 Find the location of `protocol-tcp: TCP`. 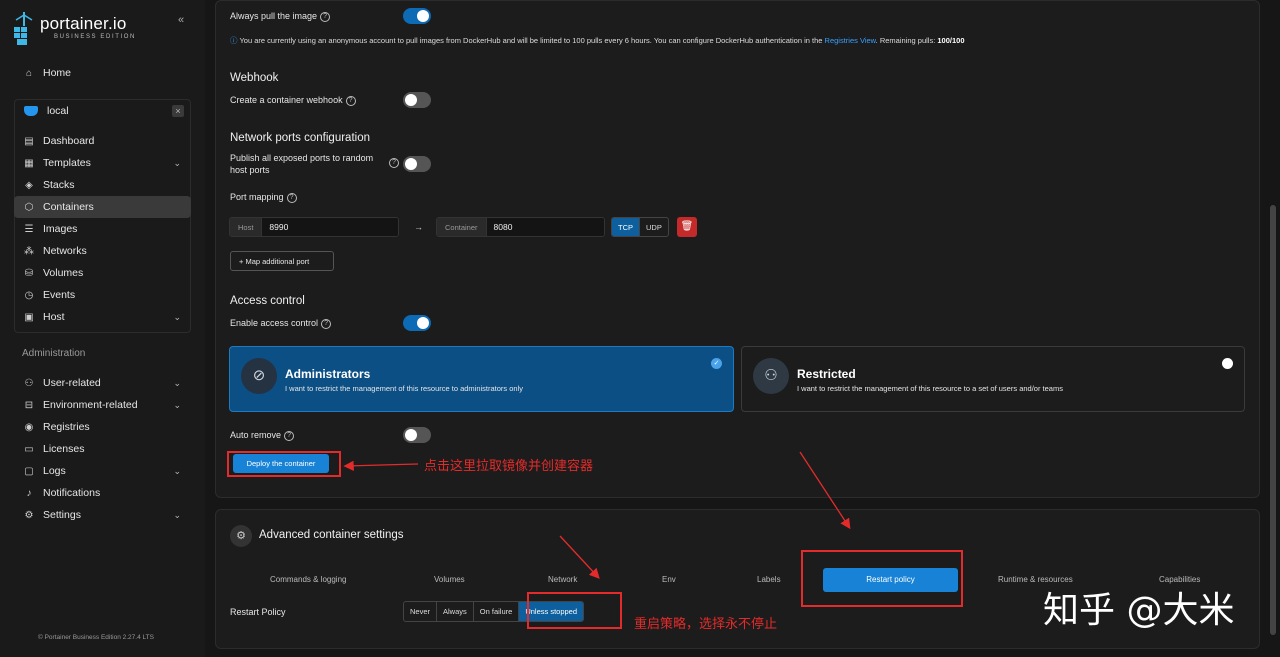

protocol-tcp: TCP is located at coordinates (626, 227).